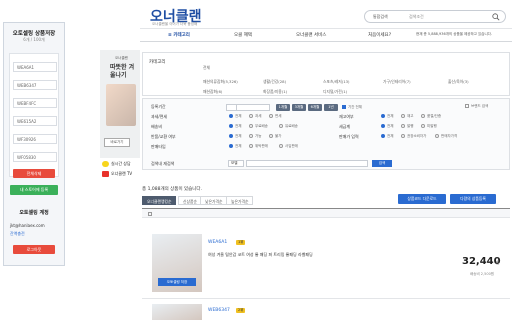 The width and height of the screenshot is (512, 320). Describe the element at coordinates (35, 103) in the screenshot. I see `saved-item: WEBF4FC` at that location.